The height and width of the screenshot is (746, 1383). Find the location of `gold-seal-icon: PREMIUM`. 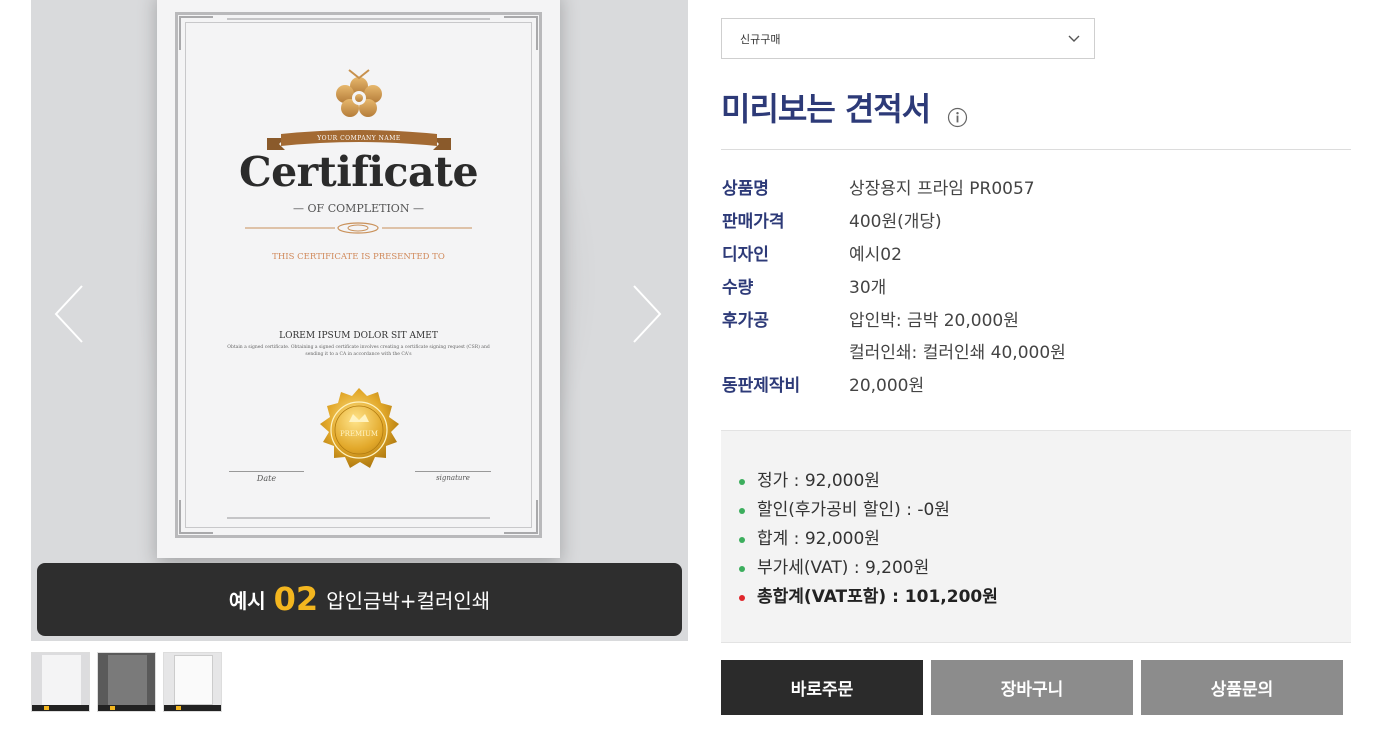

gold-seal-icon: PREMIUM is located at coordinates (359, 428).